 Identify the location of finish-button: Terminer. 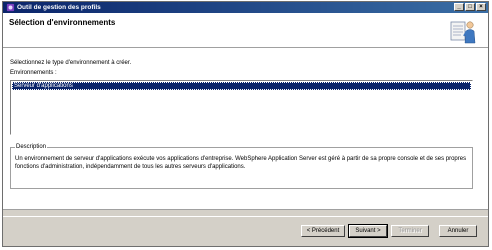
(410, 231).